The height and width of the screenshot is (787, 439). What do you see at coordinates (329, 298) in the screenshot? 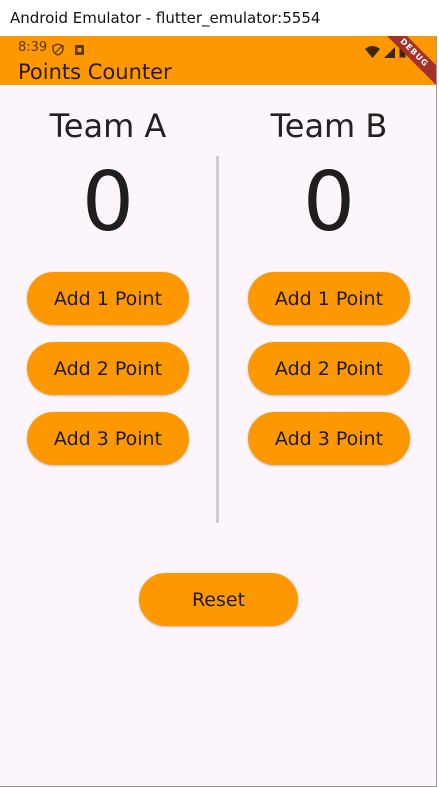
I see `team-b-add-1-button: Add 1 Point` at bounding box center [329, 298].